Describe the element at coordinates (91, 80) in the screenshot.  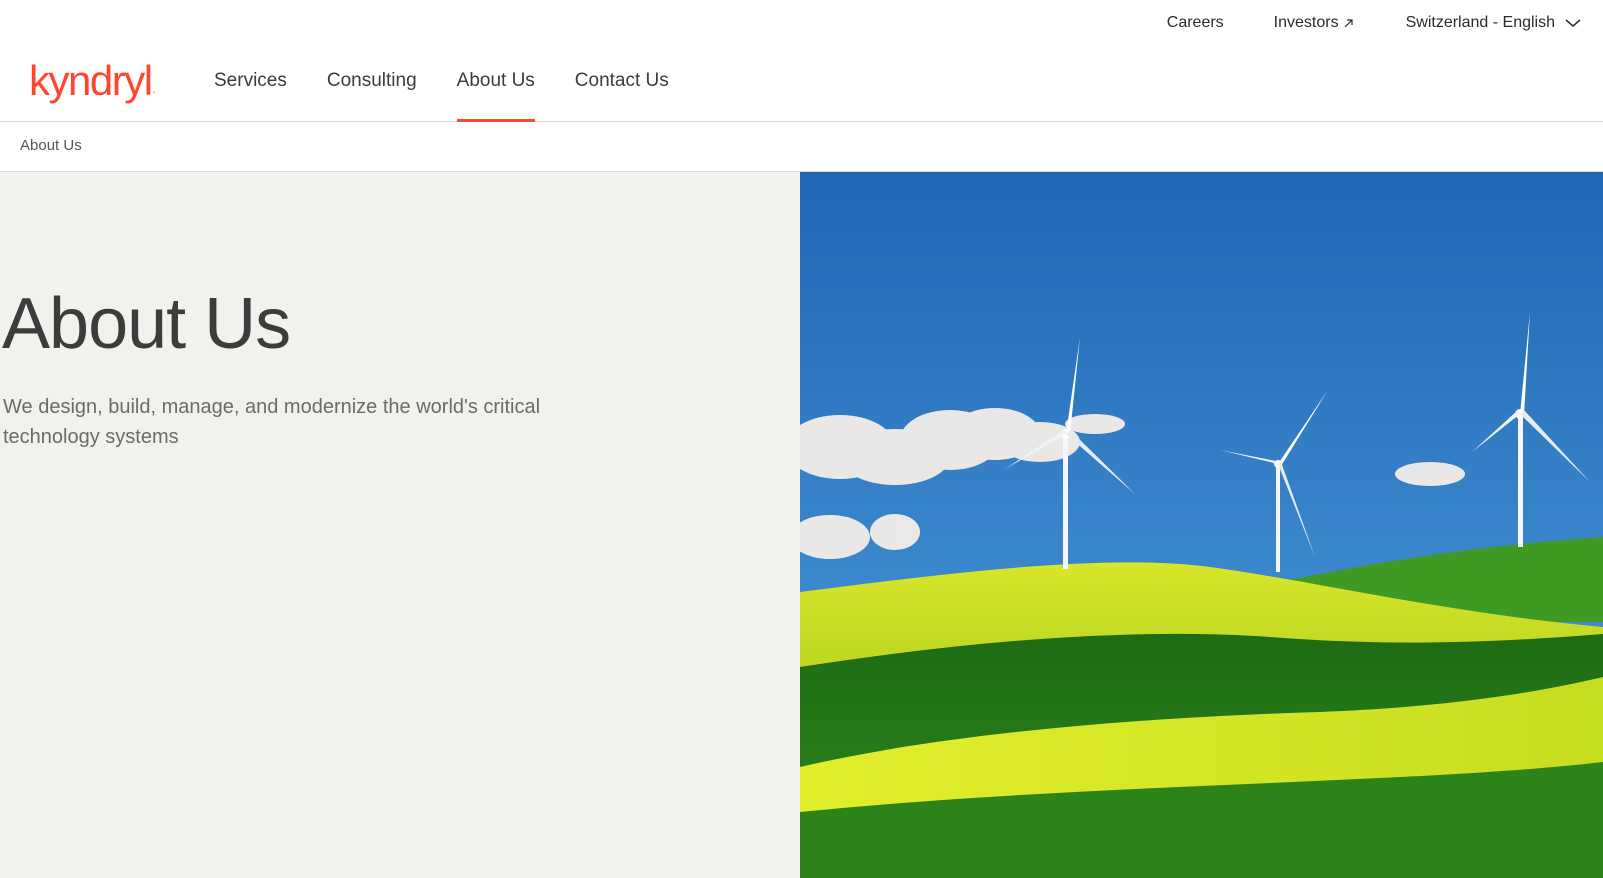
I see `logo-wordmark: kyndryl` at that location.